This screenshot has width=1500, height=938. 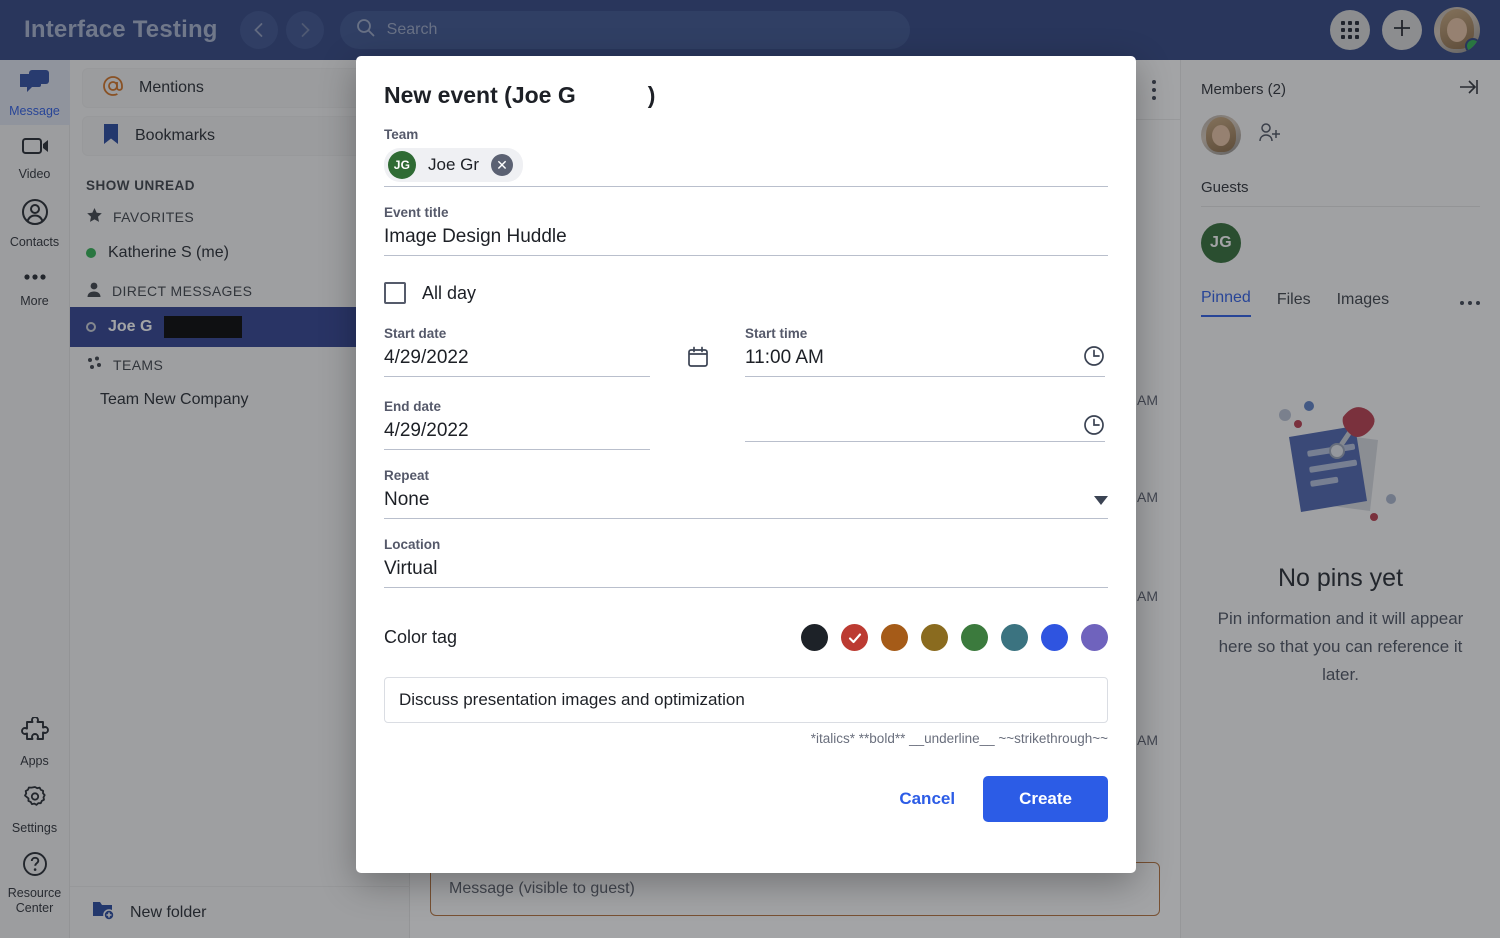 What do you see at coordinates (426, 357) in the screenshot?
I see `start-date-value: 4/29/2022` at bounding box center [426, 357].